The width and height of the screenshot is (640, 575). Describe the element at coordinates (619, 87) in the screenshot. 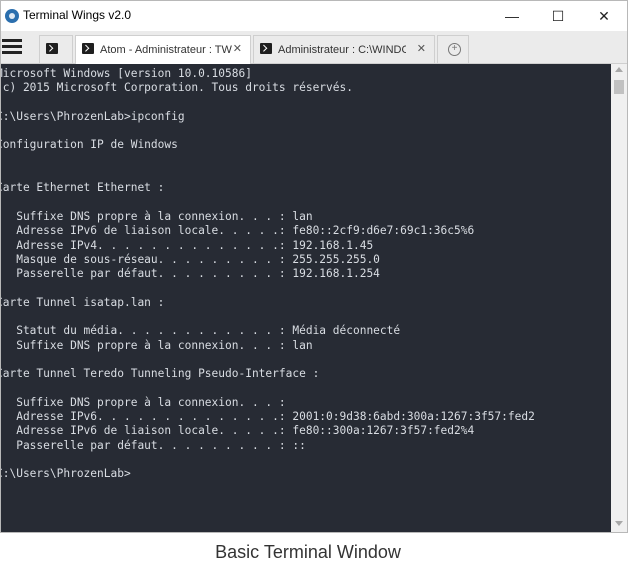

I see `scroll-thumb` at that location.